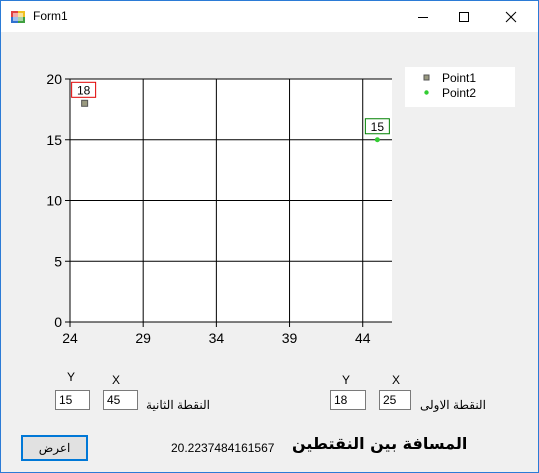 This screenshot has width=539, height=473. I want to click on minimize-icon, so click(423, 17).